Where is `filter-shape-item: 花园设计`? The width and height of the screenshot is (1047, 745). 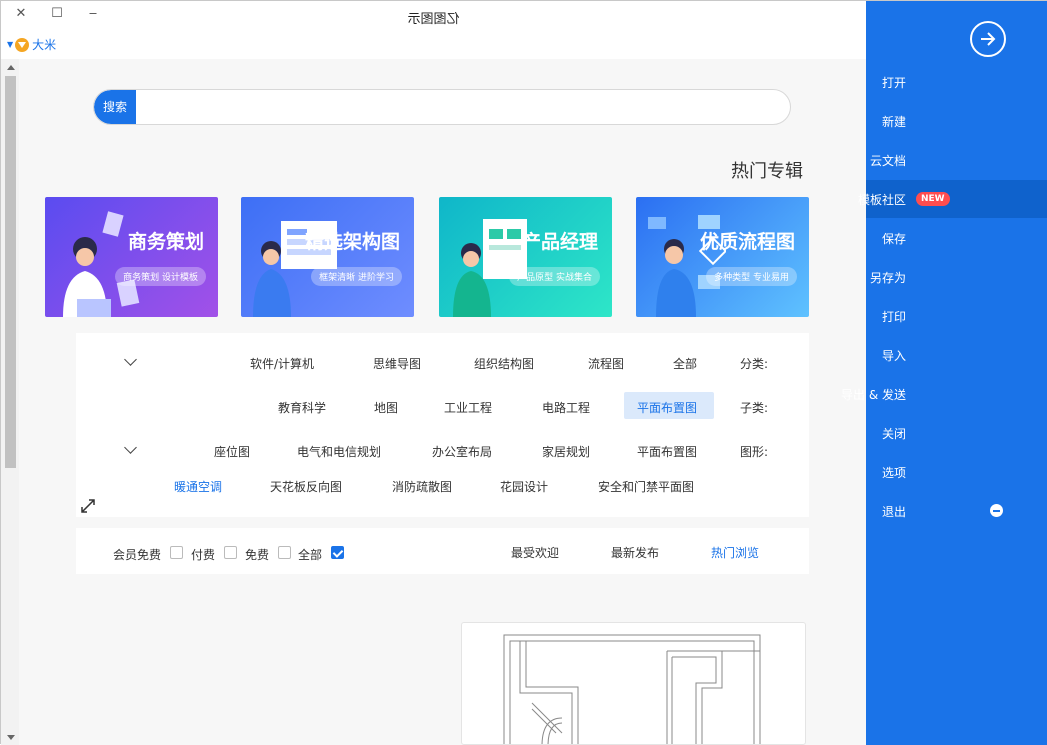
filter-shape-item: 花园设计 is located at coordinates (524, 486).